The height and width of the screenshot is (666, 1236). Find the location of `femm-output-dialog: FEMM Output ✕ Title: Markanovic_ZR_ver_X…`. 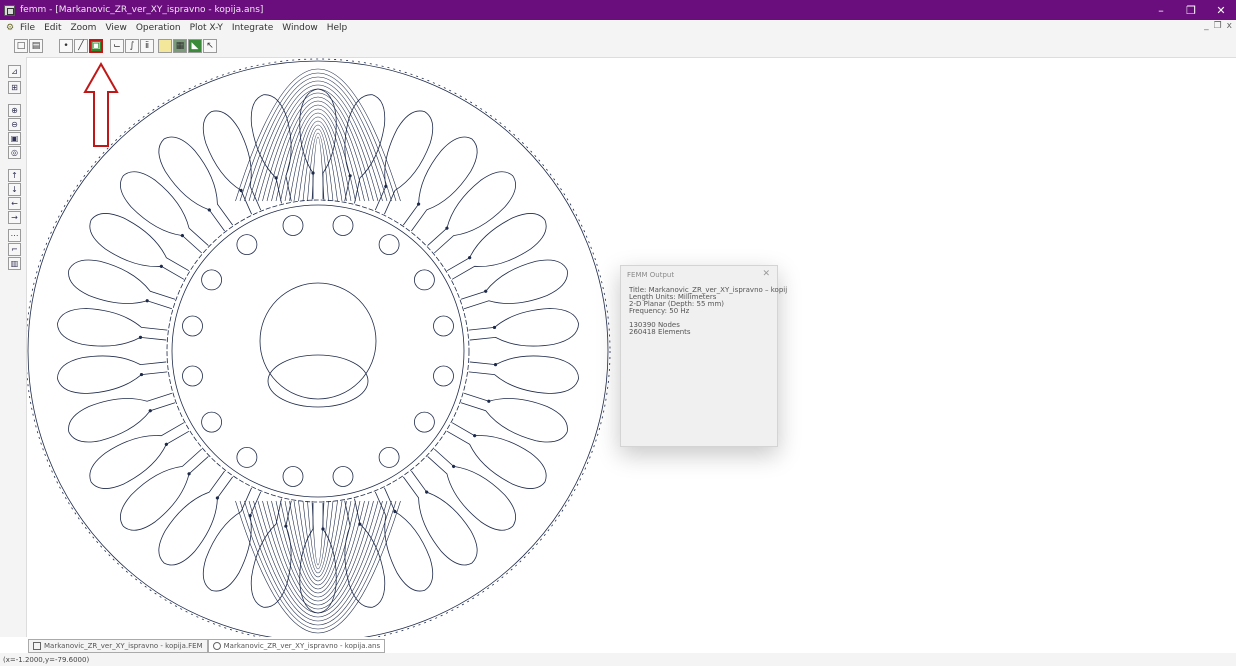

femm-output-dialog: FEMM Output ✕ Title: Markanovic_ZR_ver_X… is located at coordinates (703, 356).